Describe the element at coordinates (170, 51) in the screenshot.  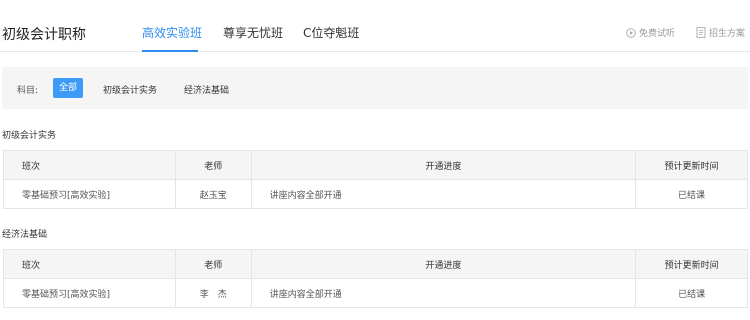
I see `active-tab-underline` at that location.